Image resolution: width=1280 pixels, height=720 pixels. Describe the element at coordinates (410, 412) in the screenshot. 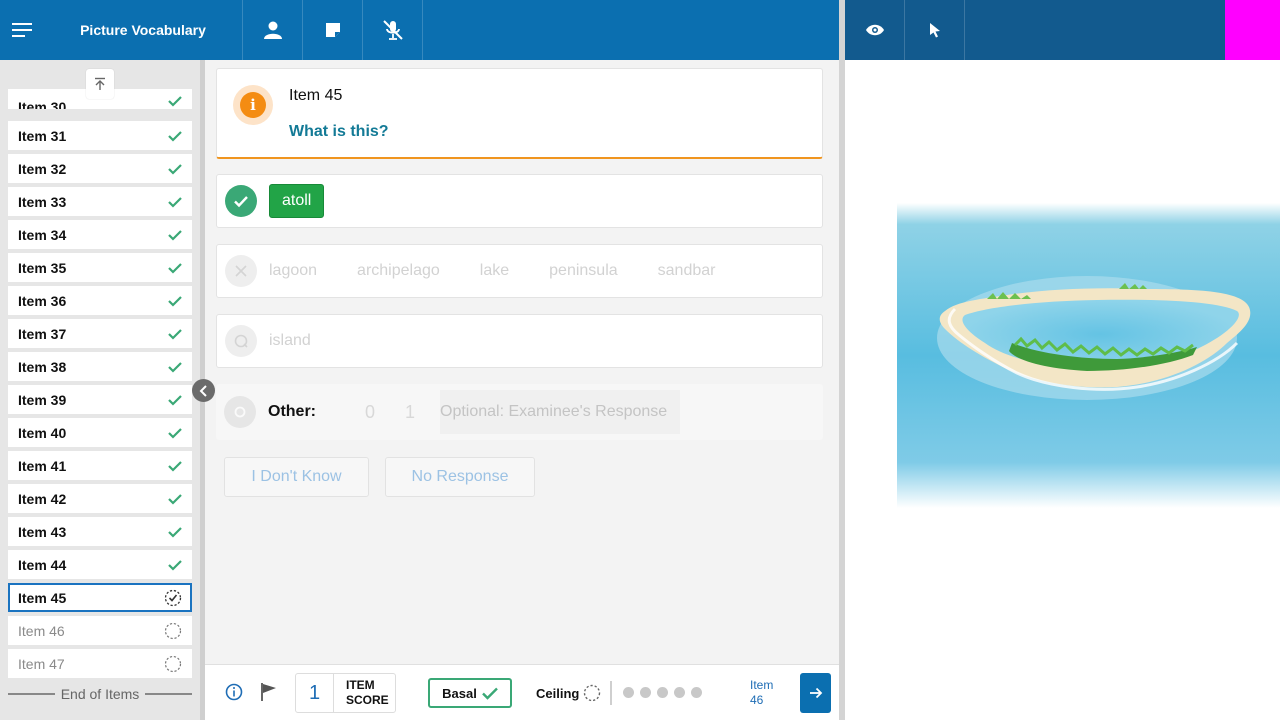

I see `other-score-1: 1` at that location.